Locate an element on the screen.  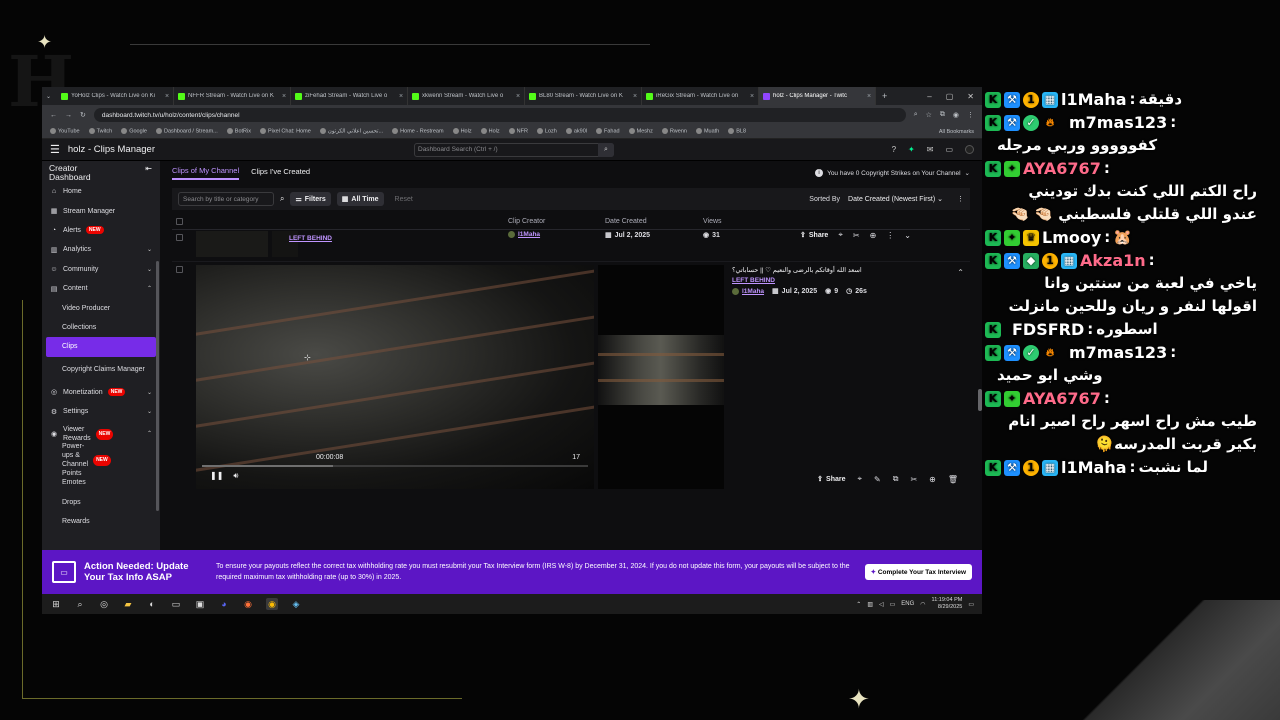
firefox-icon: ◉ is located at coordinates (248, 604).